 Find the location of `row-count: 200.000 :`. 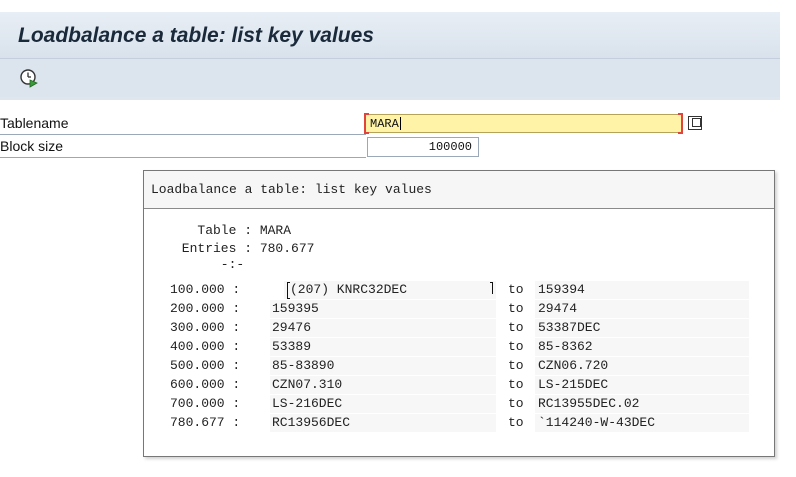

row-count: 200.000 : is located at coordinates (205, 308).